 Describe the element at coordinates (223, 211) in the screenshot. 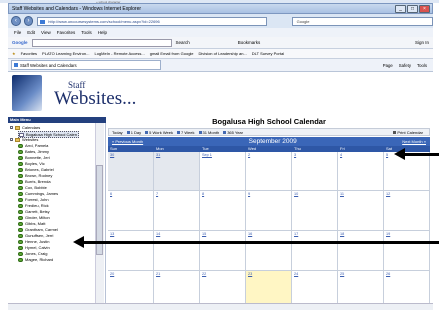

I see `calendar-day-cell: 8` at that location.